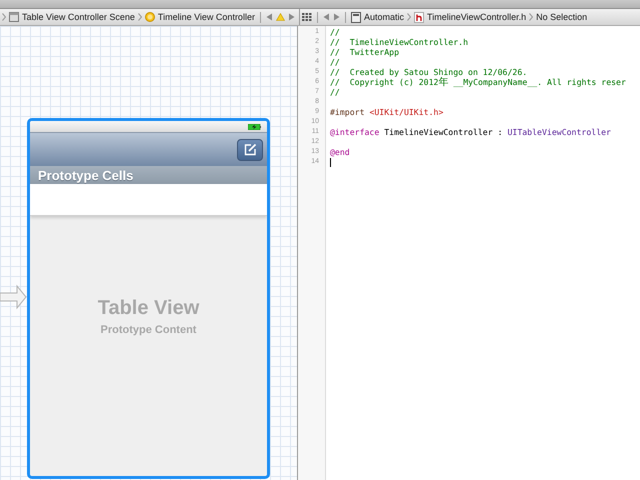 This screenshot has height=480, width=640. Describe the element at coordinates (307, 17) in the screenshot. I see `grid-icon` at that location.